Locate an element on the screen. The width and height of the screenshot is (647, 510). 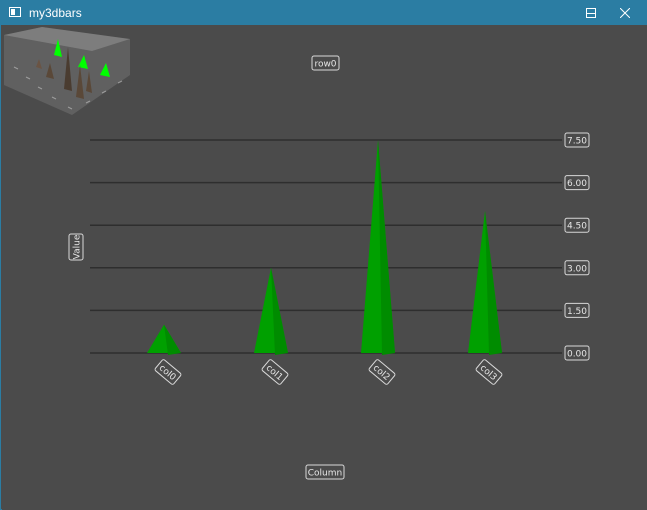
y-tick-label: 0.00 is located at coordinates (577, 353).